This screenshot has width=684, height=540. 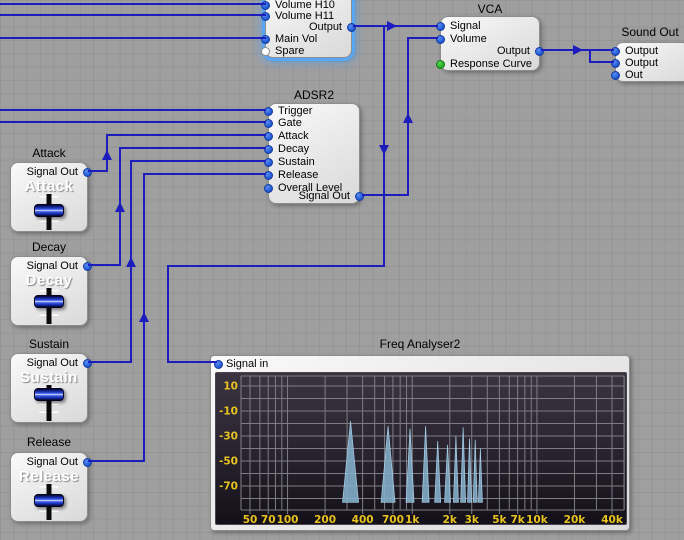 I want to click on module-sustain-slider: Signal Out Sustain, so click(x=51, y=388).